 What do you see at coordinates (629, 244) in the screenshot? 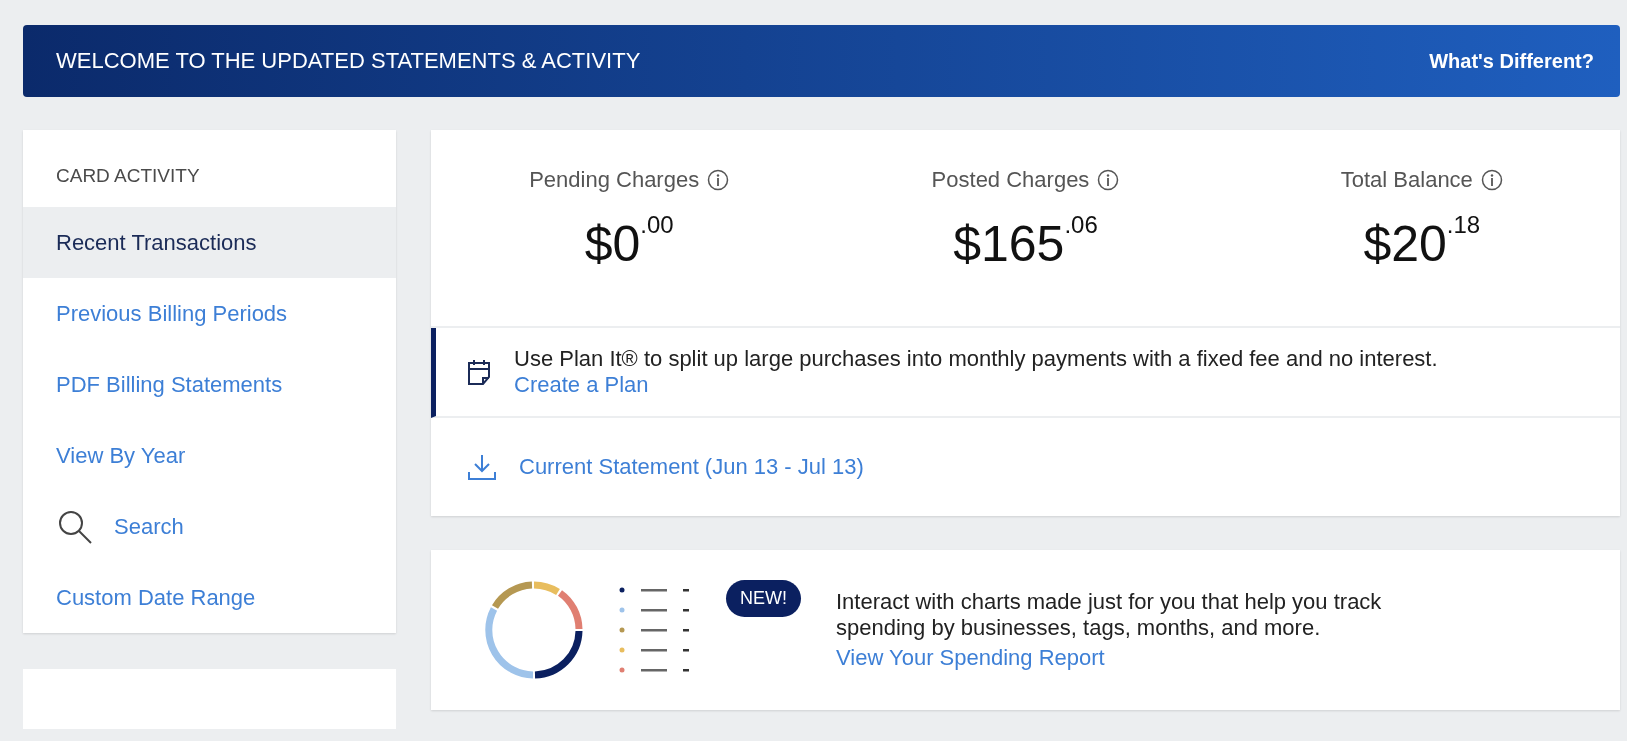
I see `summary-amount: $0$^{.00}$` at bounding box center [629, 244].